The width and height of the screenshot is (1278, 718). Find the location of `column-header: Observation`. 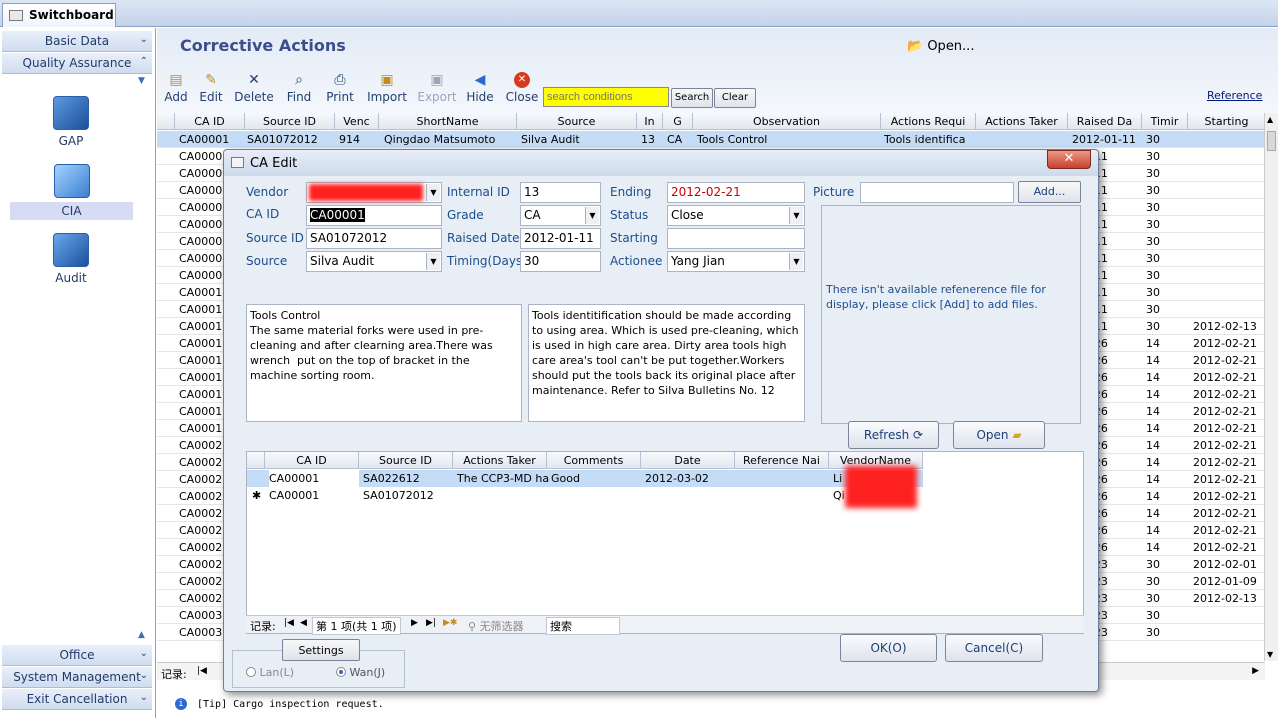

column-header: Observation is located at coordinates (787, 121).